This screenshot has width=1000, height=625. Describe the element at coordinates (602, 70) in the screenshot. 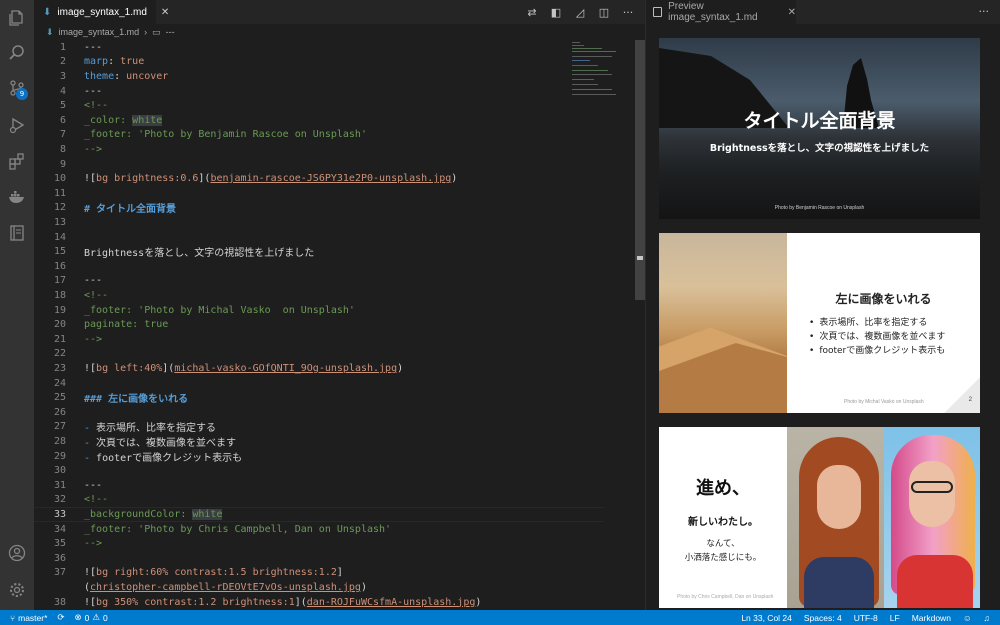

I see `minimap` at that location.